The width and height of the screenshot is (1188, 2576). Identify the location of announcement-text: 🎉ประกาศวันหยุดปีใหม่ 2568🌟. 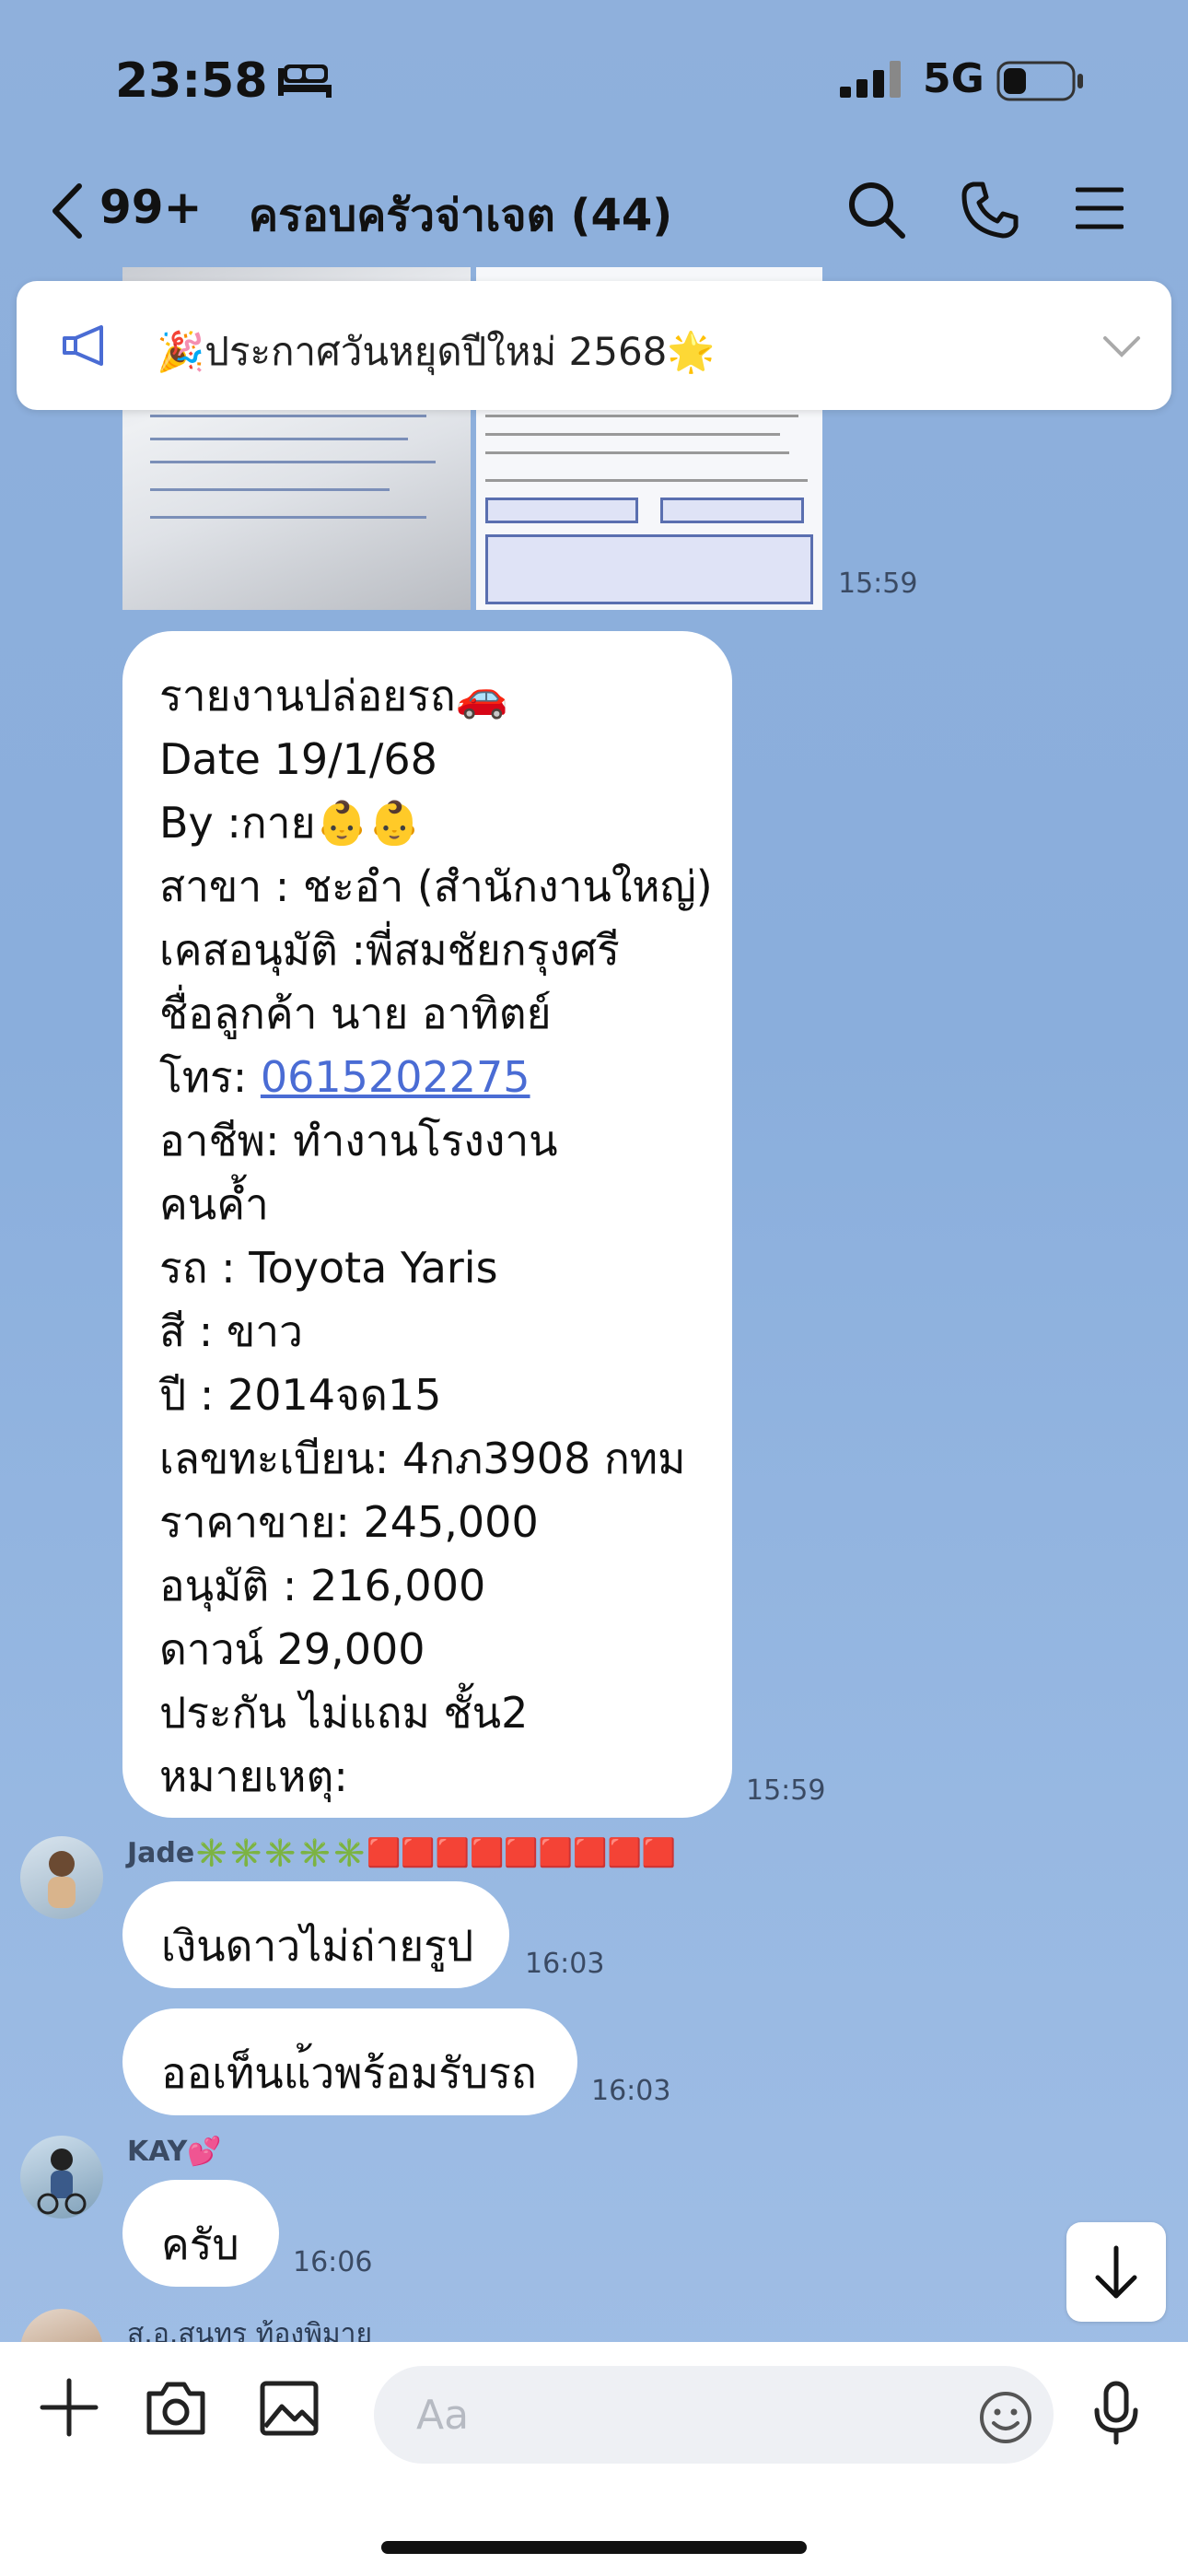
(436, 351).